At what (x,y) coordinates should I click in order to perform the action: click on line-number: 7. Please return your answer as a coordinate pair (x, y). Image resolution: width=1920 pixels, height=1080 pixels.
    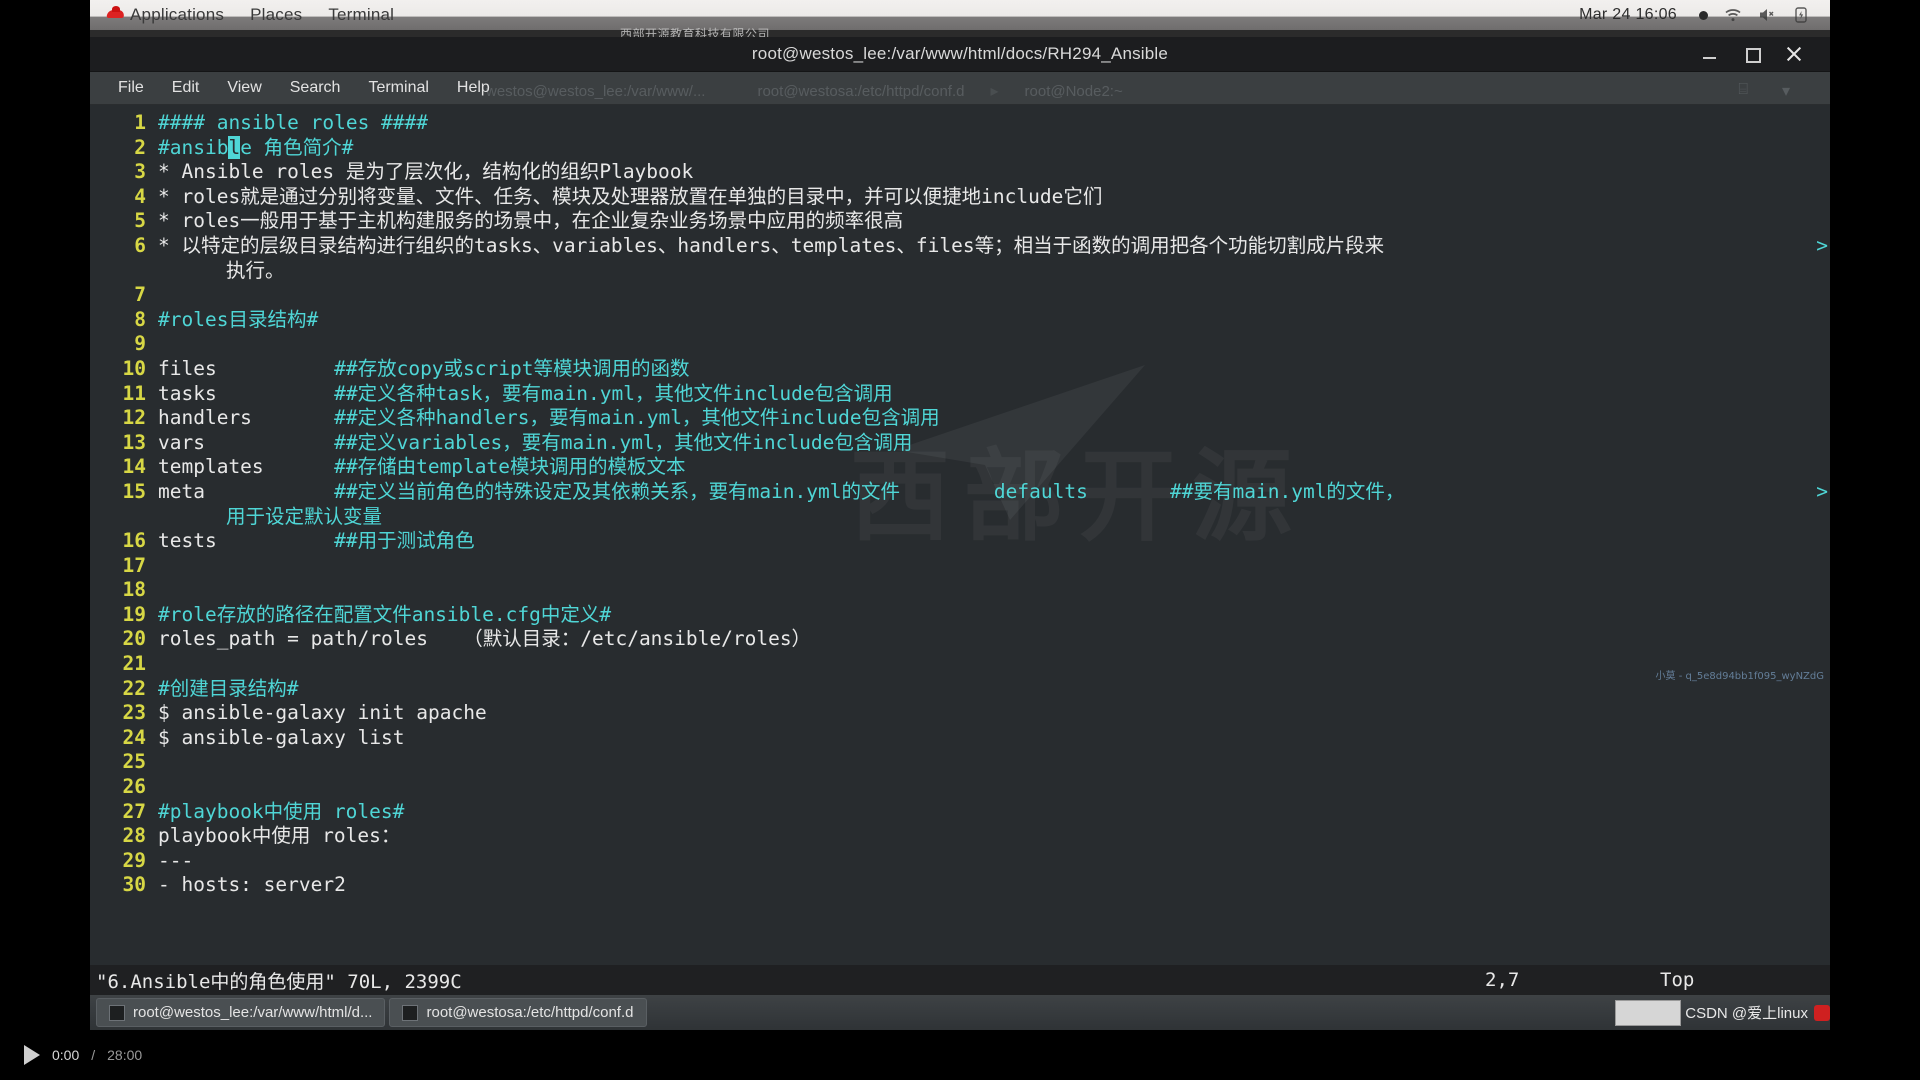
    Looking at the image, I should click on (140, 295).